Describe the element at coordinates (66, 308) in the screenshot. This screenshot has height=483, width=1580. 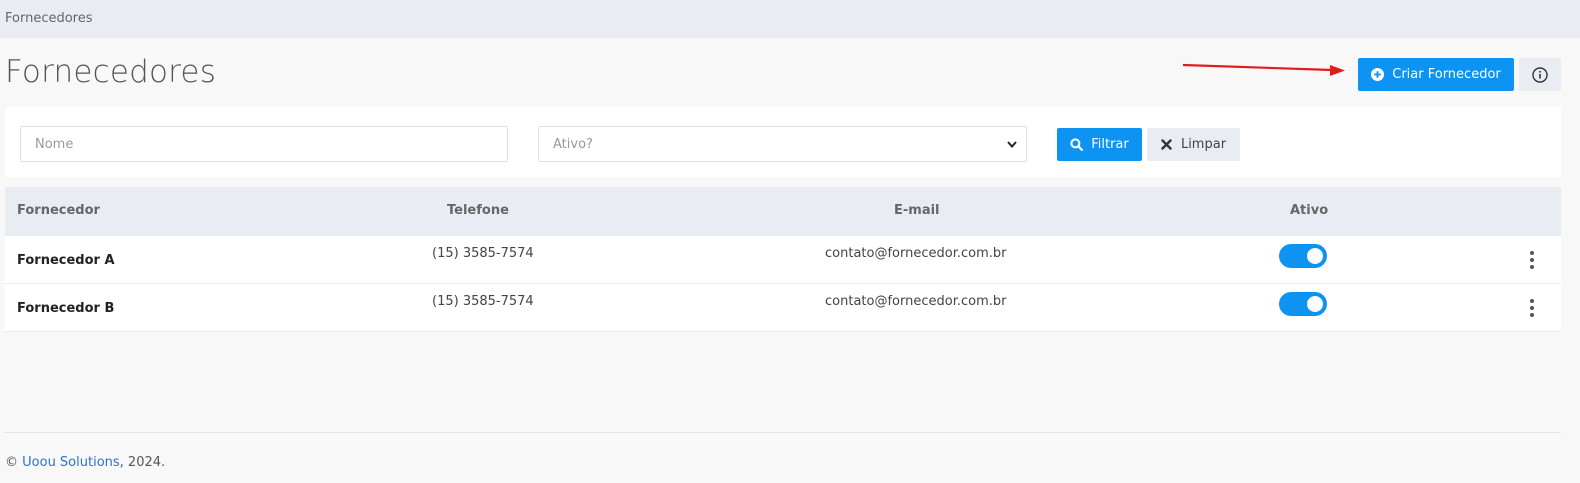
I see `supplier-name: Fornecedor B` at that location.